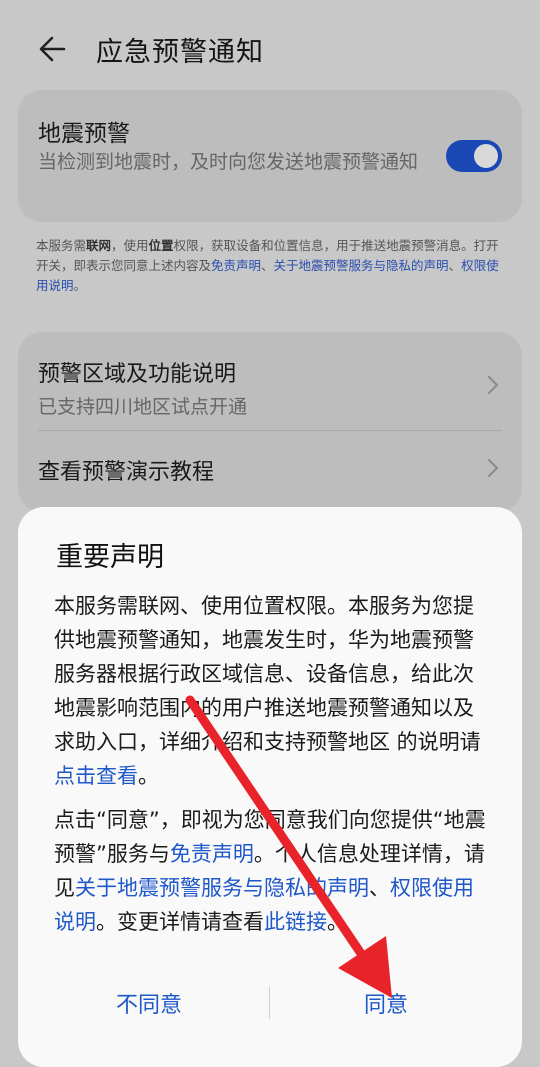  I want to click on list-item-title: 查看预警演示教程, so click(126, 472).